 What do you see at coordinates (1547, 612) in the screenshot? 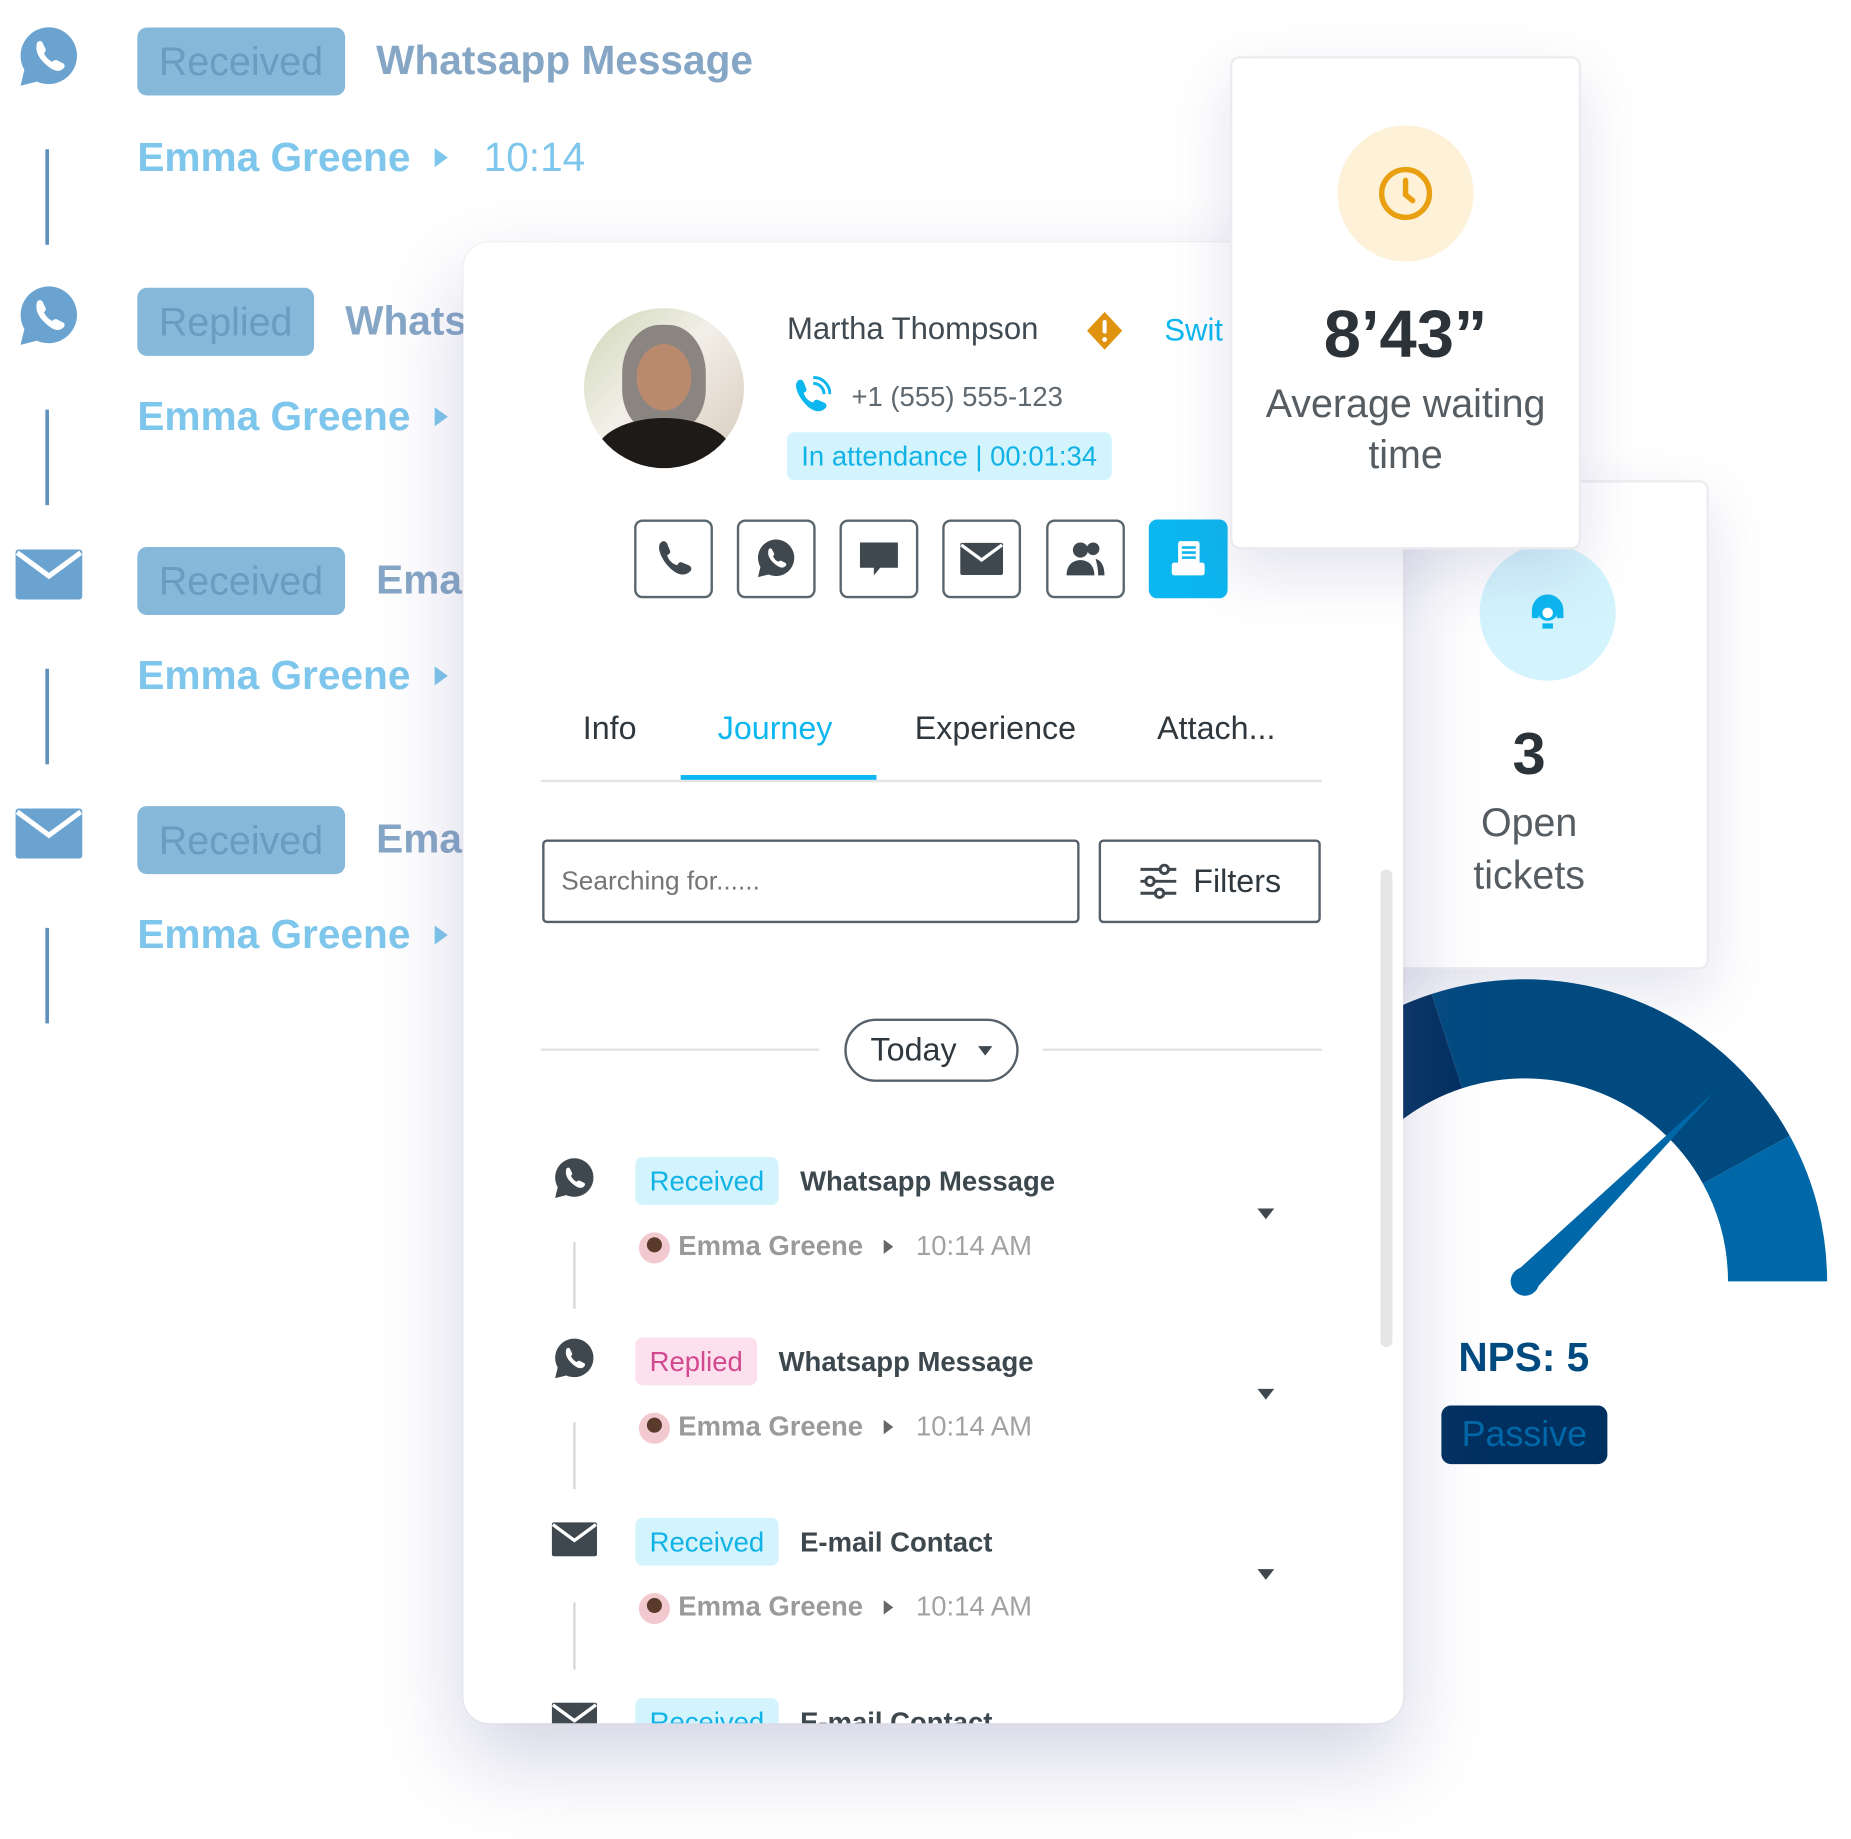
I see `headset-icon` at bounding box center [1547, 612].